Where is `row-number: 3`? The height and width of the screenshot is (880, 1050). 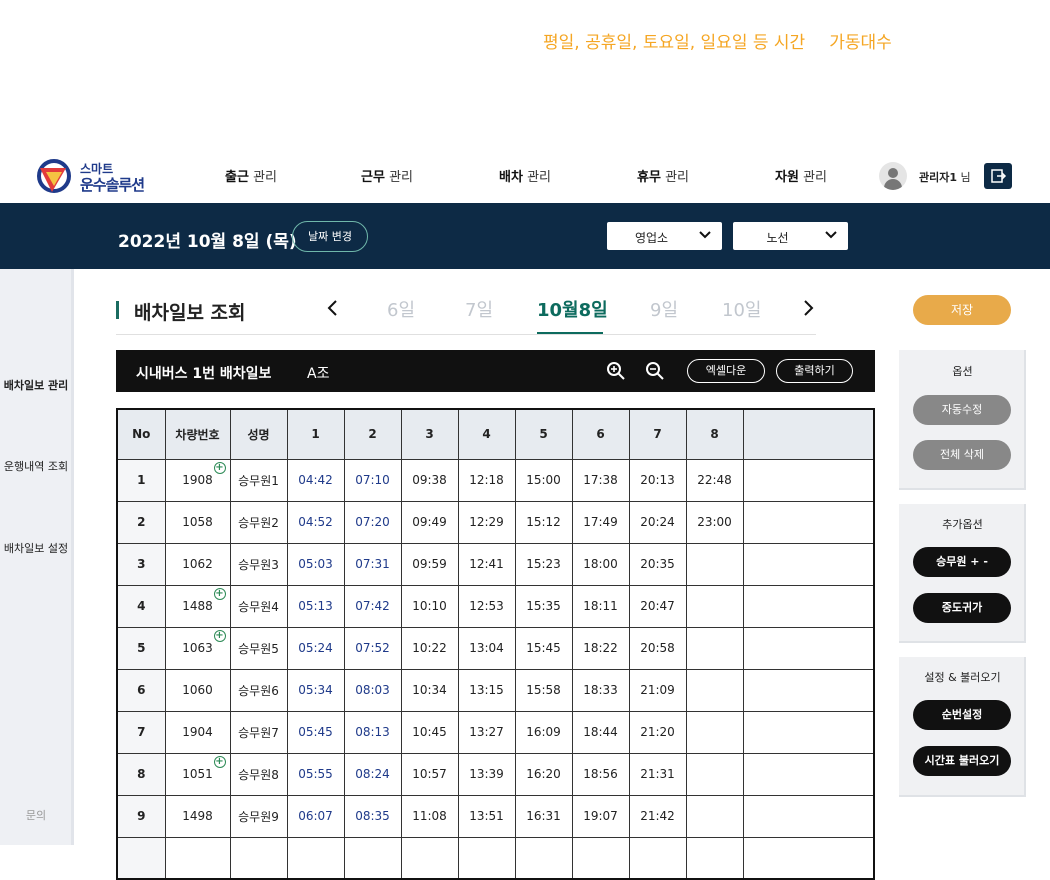 row-number: 3 is located at coordinates (141, 564).